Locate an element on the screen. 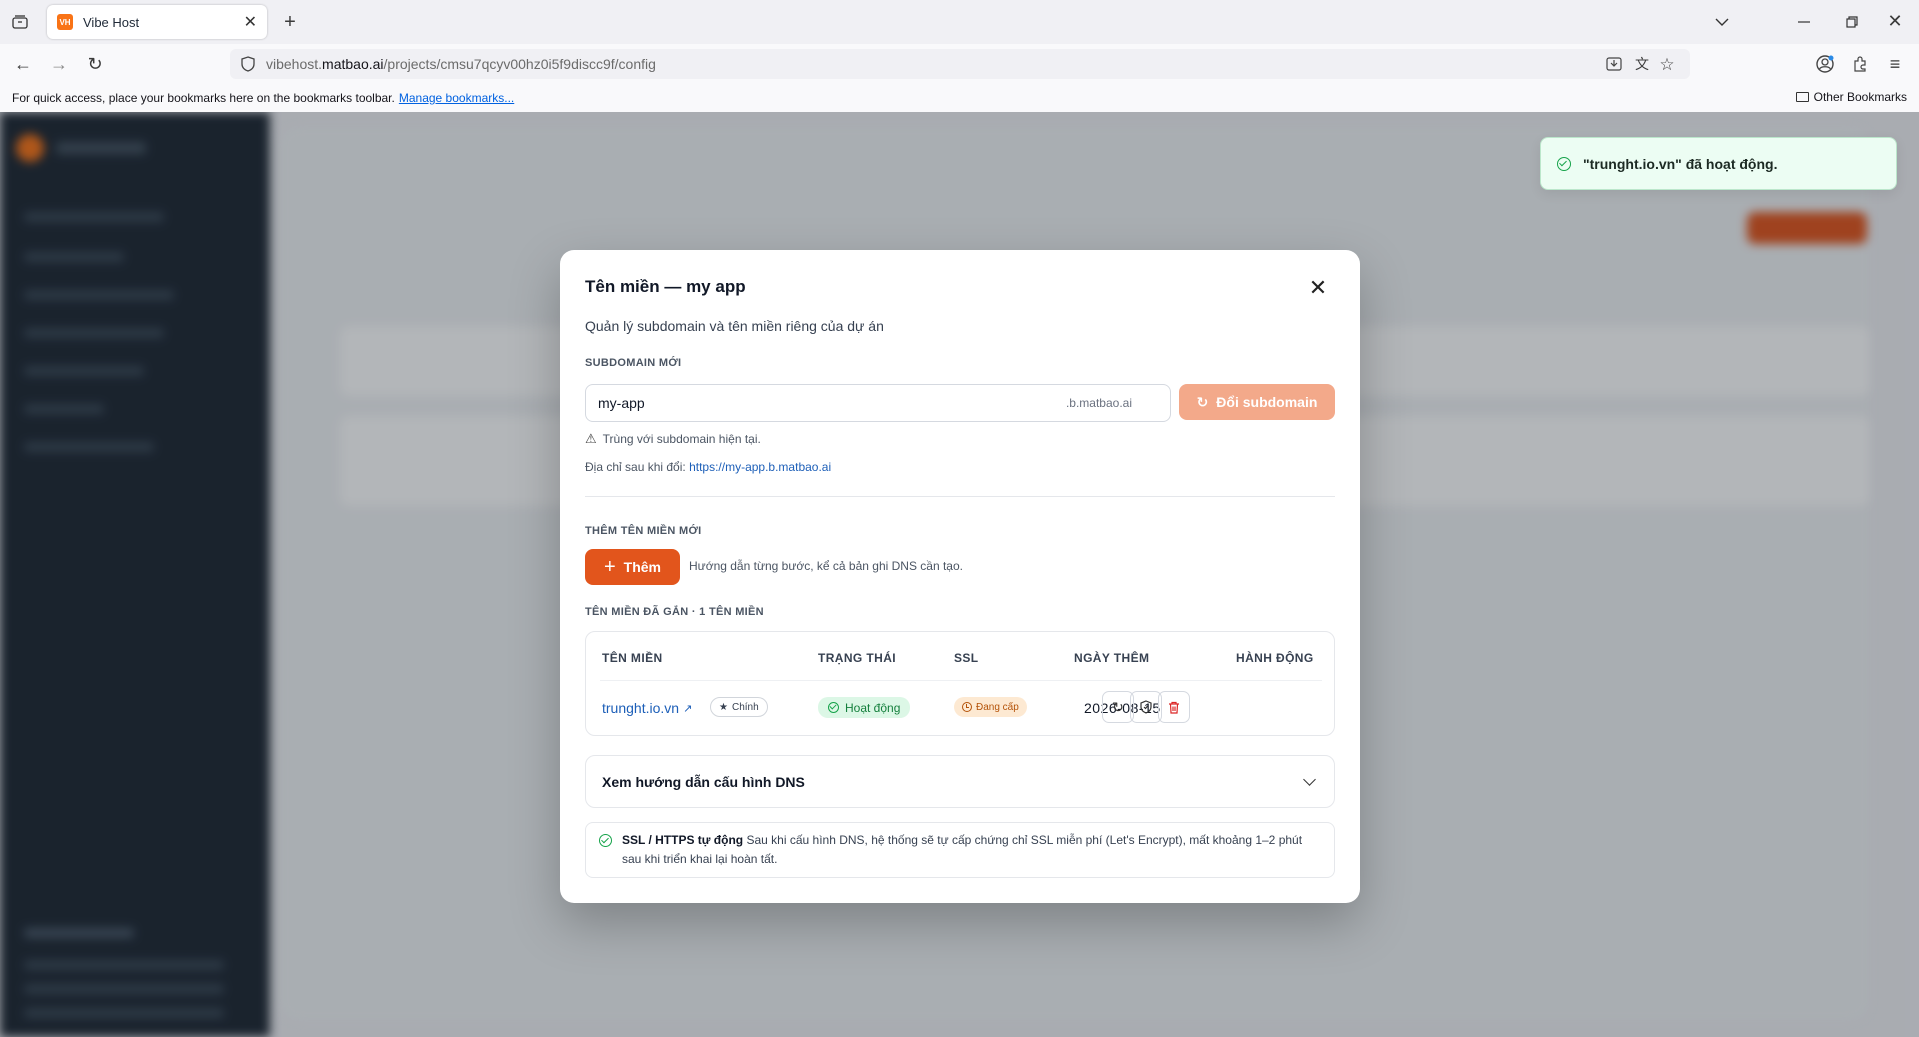  modal-title: Tên miền — my app is located at coordinates (665, 286).